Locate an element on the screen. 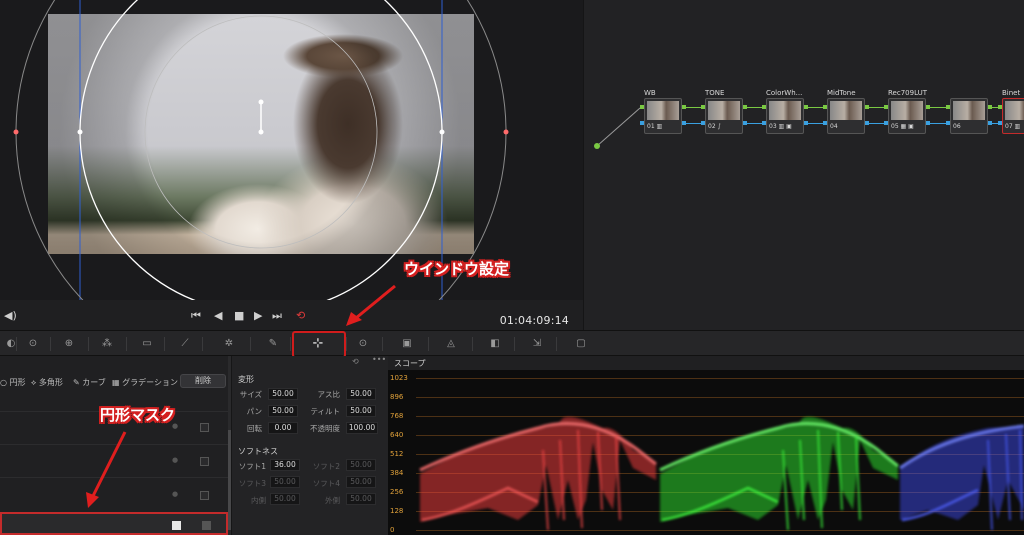 This screenshot has height=535, width=1024. tab-polygon: ⟡ 多角形 is located at coordinates (47, 382).